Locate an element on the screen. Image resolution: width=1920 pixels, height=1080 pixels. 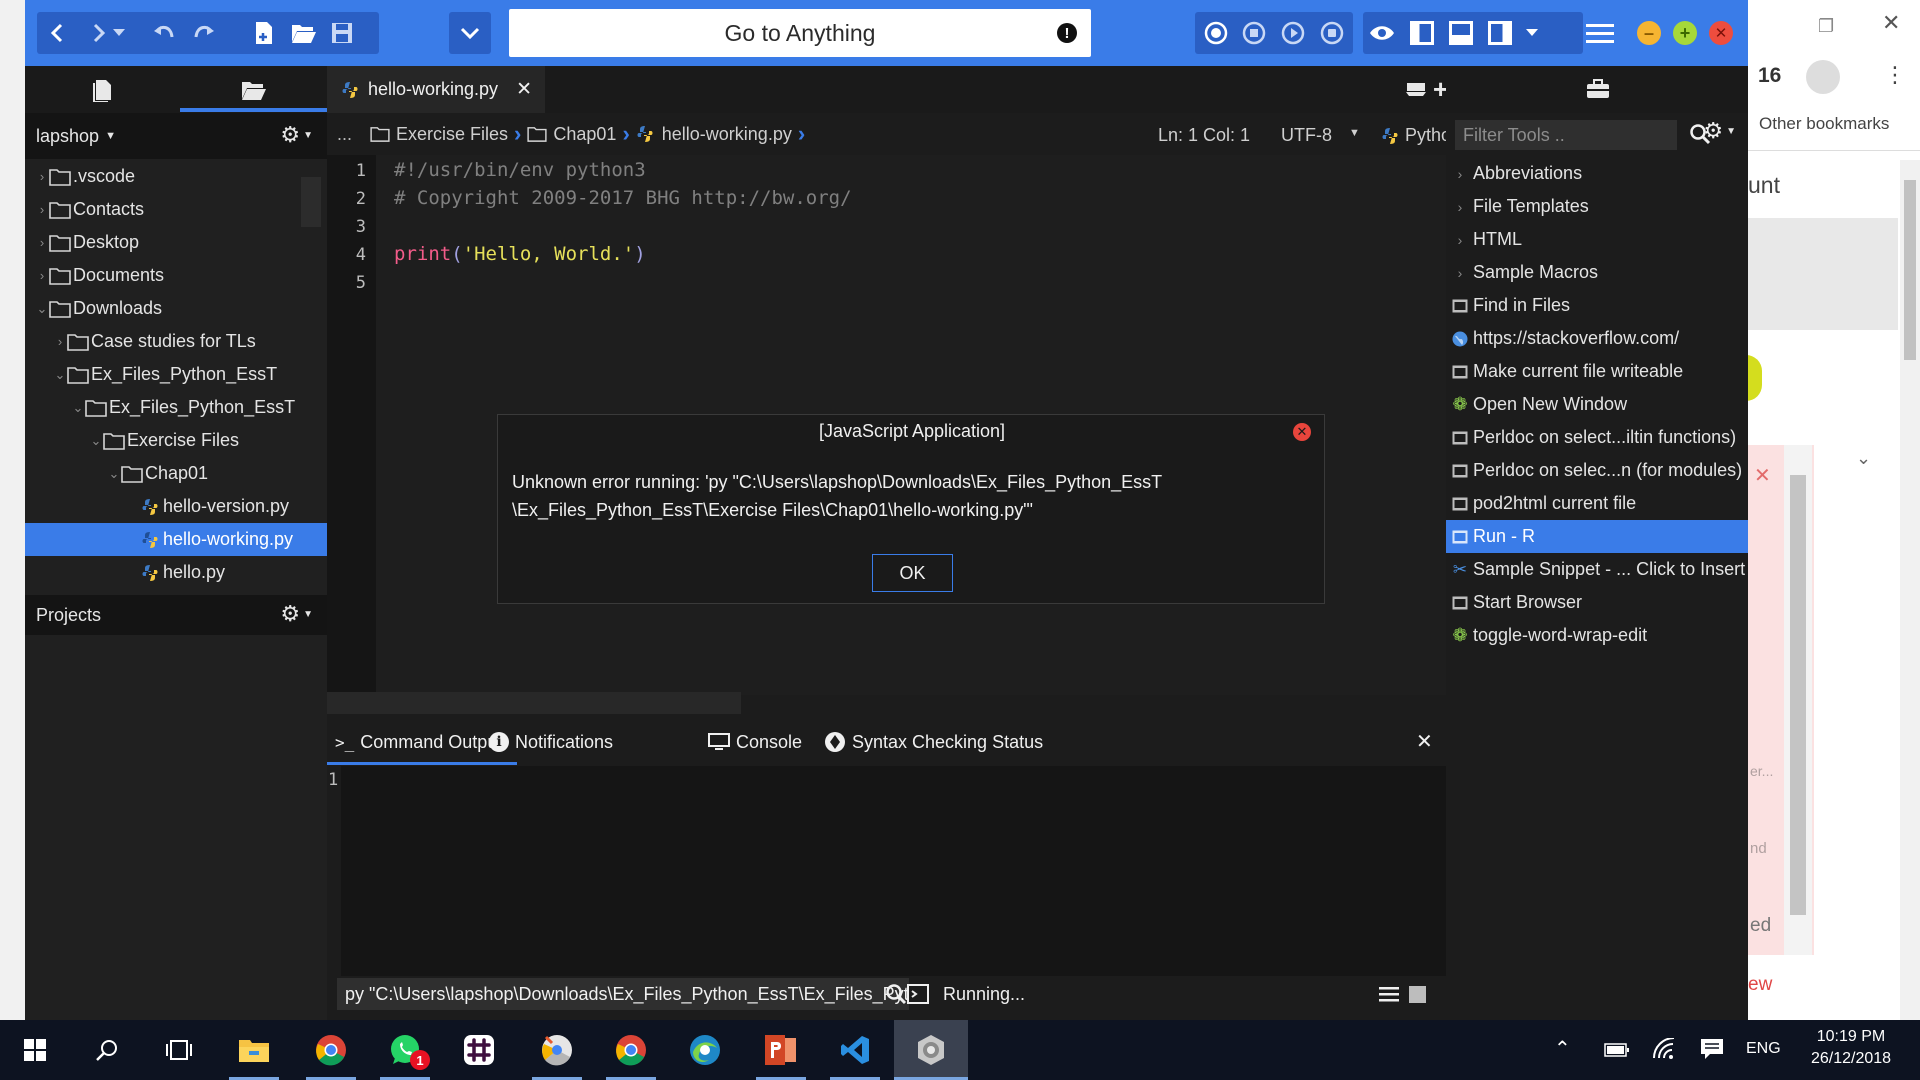
browser-icon is located at coordinates (705, 1050).